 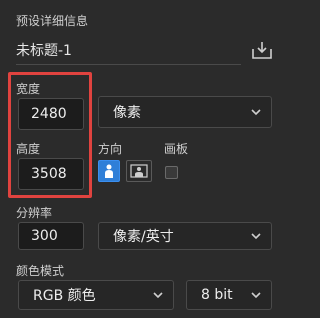 What do you see at coordinates (28, 89) in the screenshot?
I see `width-label: 宽度` at bounding box center [28, 89].